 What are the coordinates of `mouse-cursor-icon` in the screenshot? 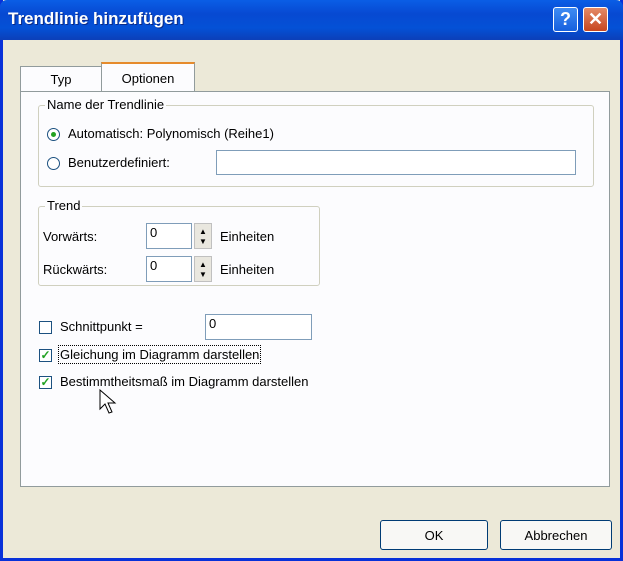 It's located at (108, 401).